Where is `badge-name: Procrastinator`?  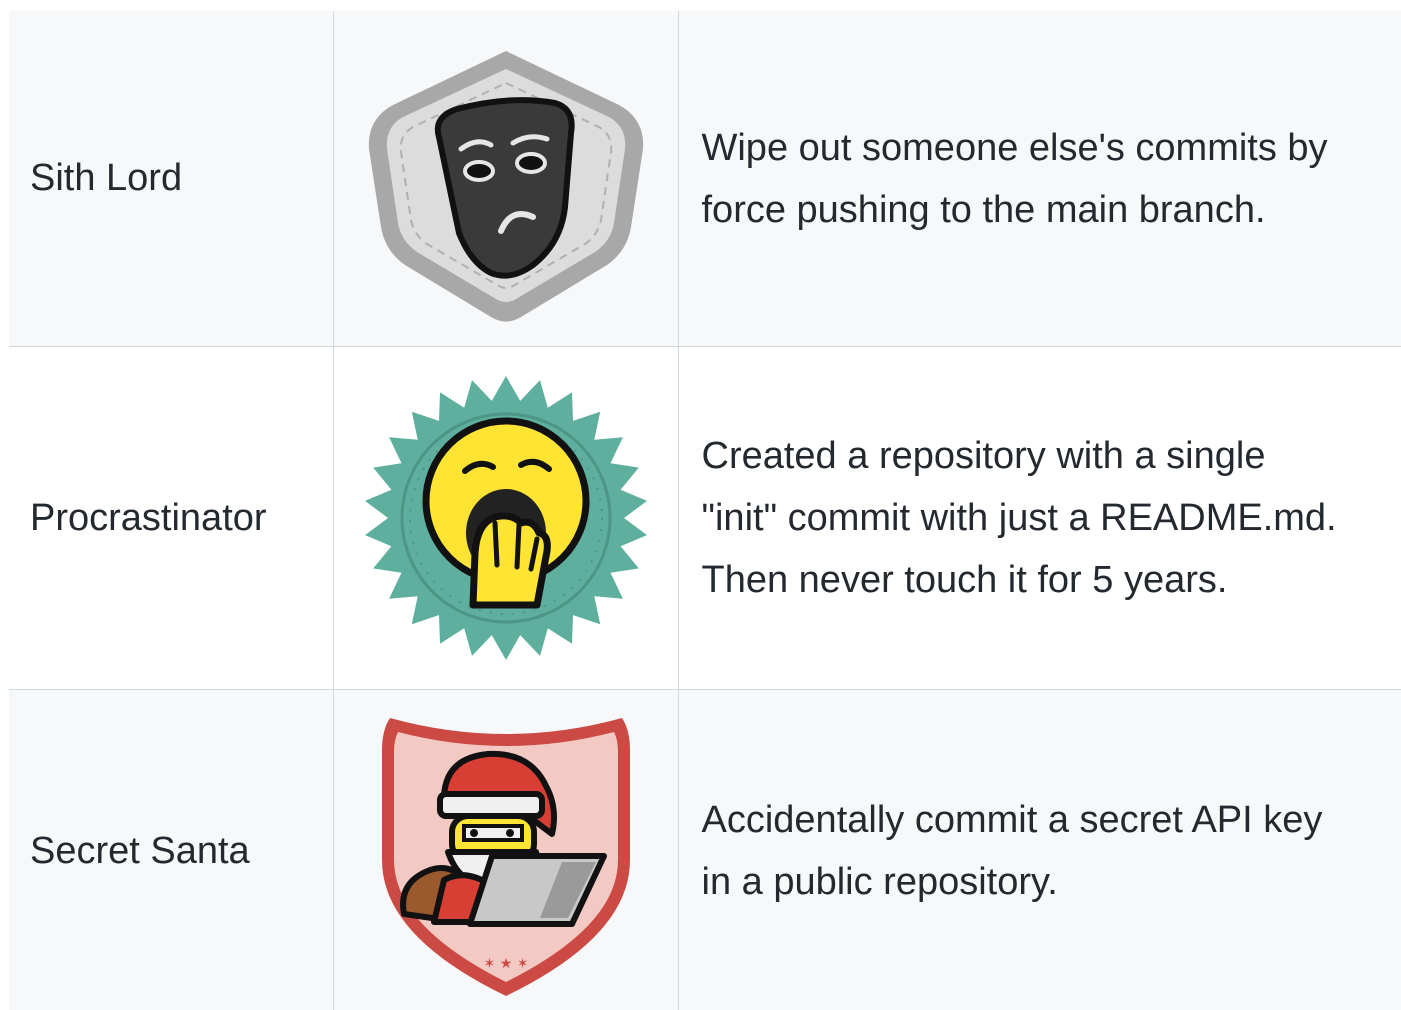 badge-name: Procrastinator is located at coordinates (171, 518).